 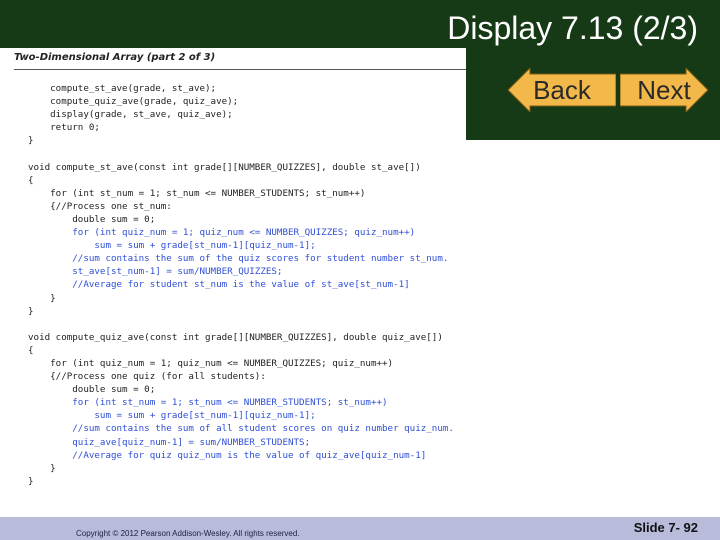 I want to click on slide-title: Display 7.13 (2/3), so click(x=572, y=28).